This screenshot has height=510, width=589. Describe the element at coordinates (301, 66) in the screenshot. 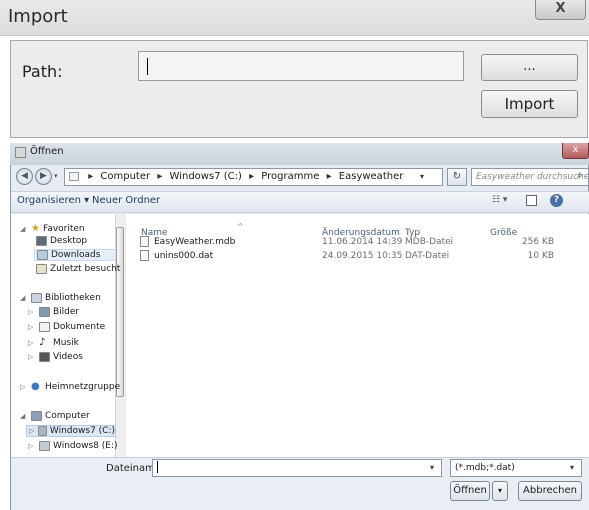

I see `path-input` at that location.